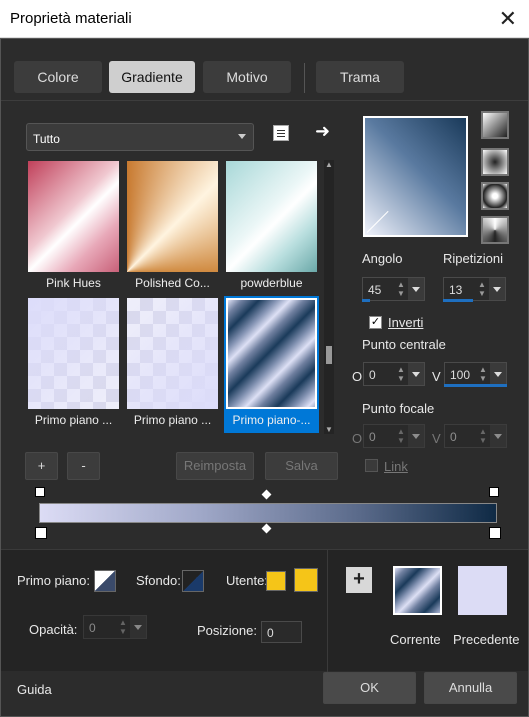 This screenshot has height=717, width=529. Describe the element at coordinates (158, 580) in the screenshot. I see `background-label: Sfondo:` at that location.